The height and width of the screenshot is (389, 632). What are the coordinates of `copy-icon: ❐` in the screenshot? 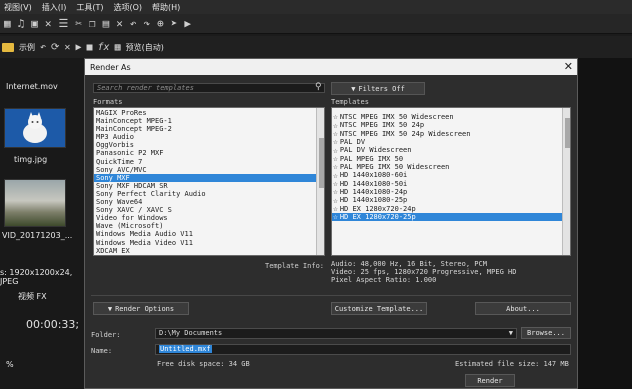 It's located at (92, 23).